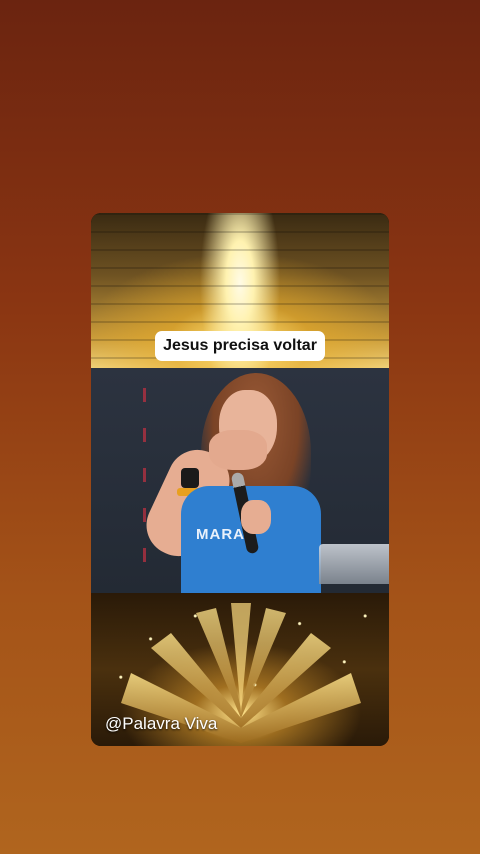 This screenshot has height=854, width=480. Describe the element at coordinates (144, 478) in the screenshot. I see `stage-light-strip` at that location.